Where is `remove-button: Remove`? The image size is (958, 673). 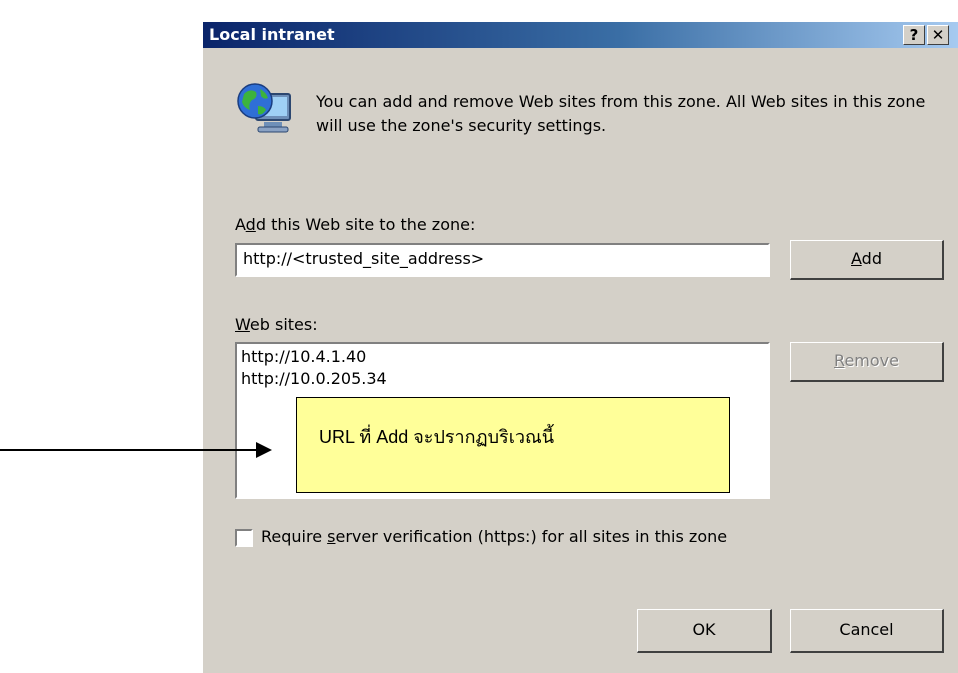
remove-button: Remove is located at coordinates (867, 362).